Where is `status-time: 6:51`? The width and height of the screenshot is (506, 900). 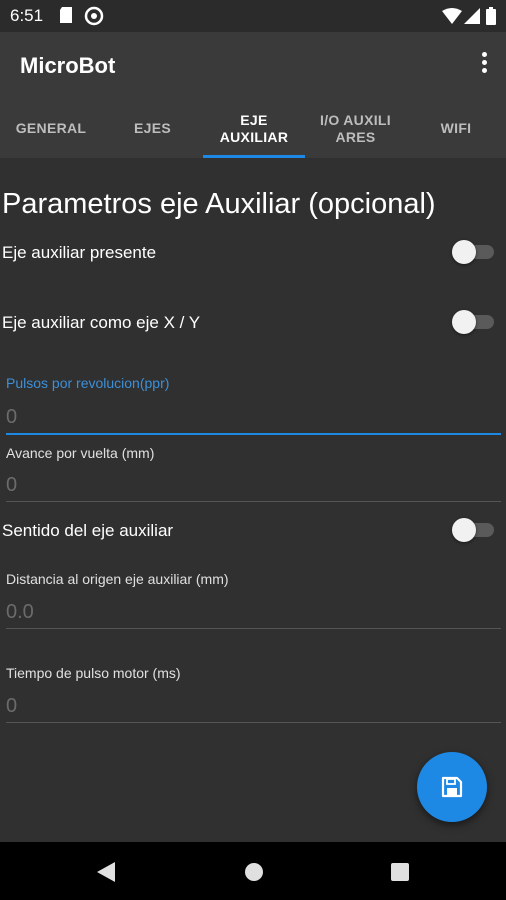
status-time: 6:51 is located at coordinates (27, 15).